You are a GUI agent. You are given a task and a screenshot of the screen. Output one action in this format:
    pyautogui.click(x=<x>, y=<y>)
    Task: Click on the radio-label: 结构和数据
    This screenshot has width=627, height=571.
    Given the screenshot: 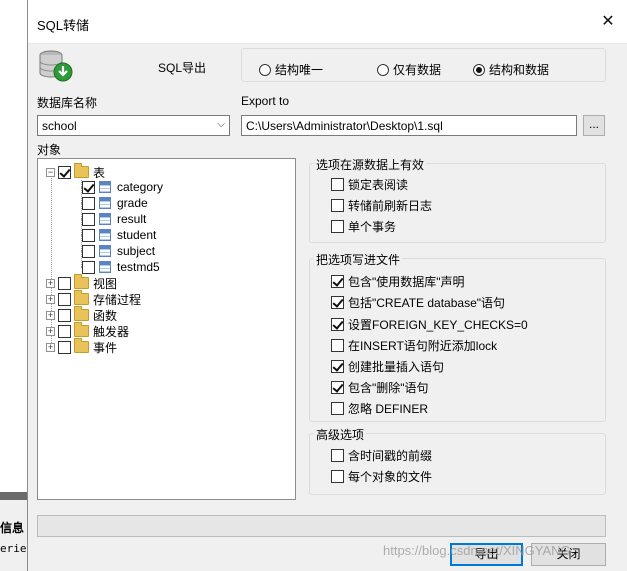 What is the action you would take?
    pyautogui.click(x=519, y=70)
    